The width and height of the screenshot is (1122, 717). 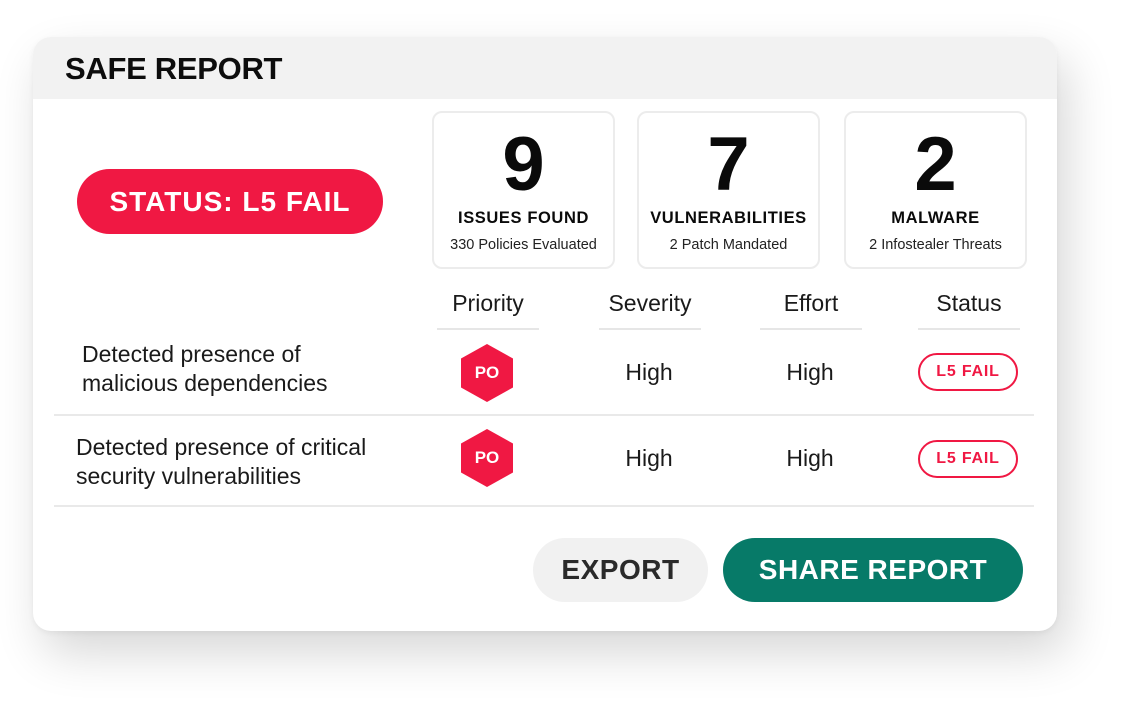 I want to click on stat-value: 2, so click(x=935, y=164).